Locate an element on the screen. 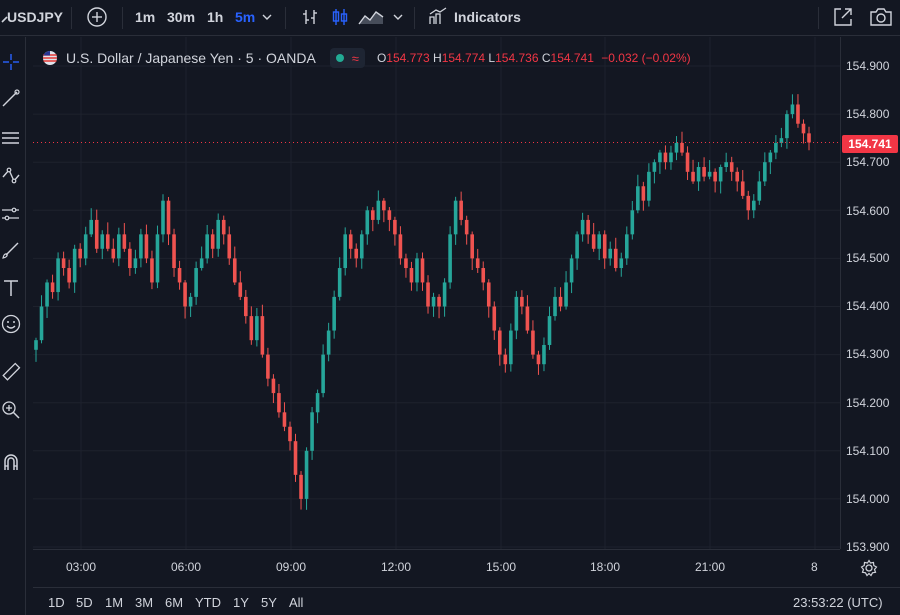 Image resolution: width=900 pixels, height=615 pixels. area-style-button is located at coordinates (371, 17).